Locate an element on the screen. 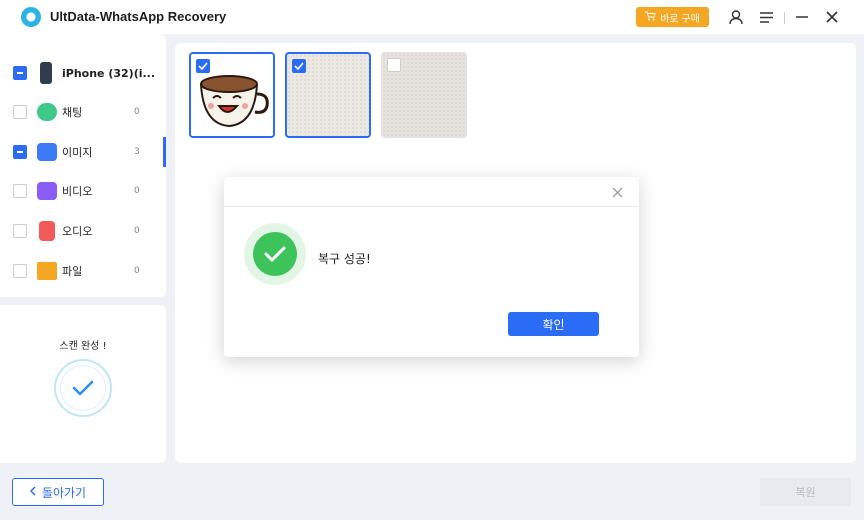  chat-label: 채팅 is located at coordinates (72, 112).